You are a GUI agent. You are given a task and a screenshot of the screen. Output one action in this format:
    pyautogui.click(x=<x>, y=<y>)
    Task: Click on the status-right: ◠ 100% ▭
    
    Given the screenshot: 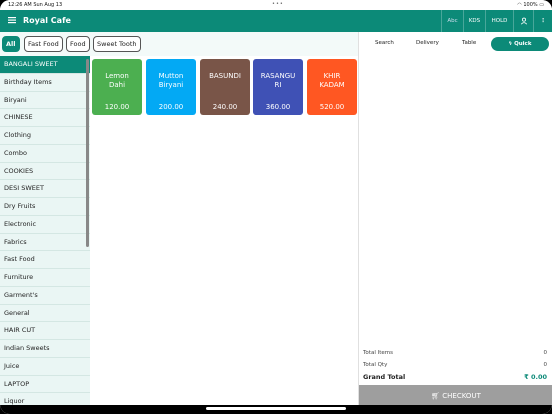 What is the action you would take?
    pyautogui.click(x=530, y=5)
    